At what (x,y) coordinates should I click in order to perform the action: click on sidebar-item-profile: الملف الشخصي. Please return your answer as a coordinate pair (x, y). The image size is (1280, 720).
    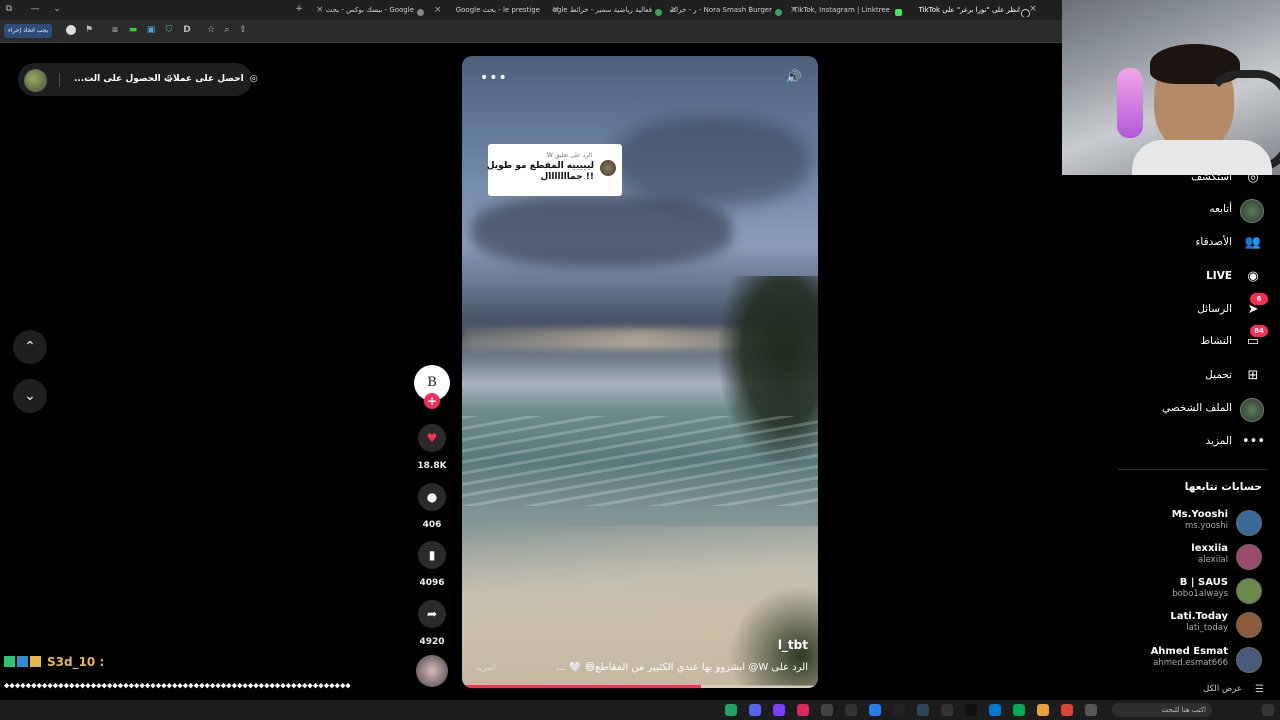
    Looking at the image, I should click on (1139, 410).